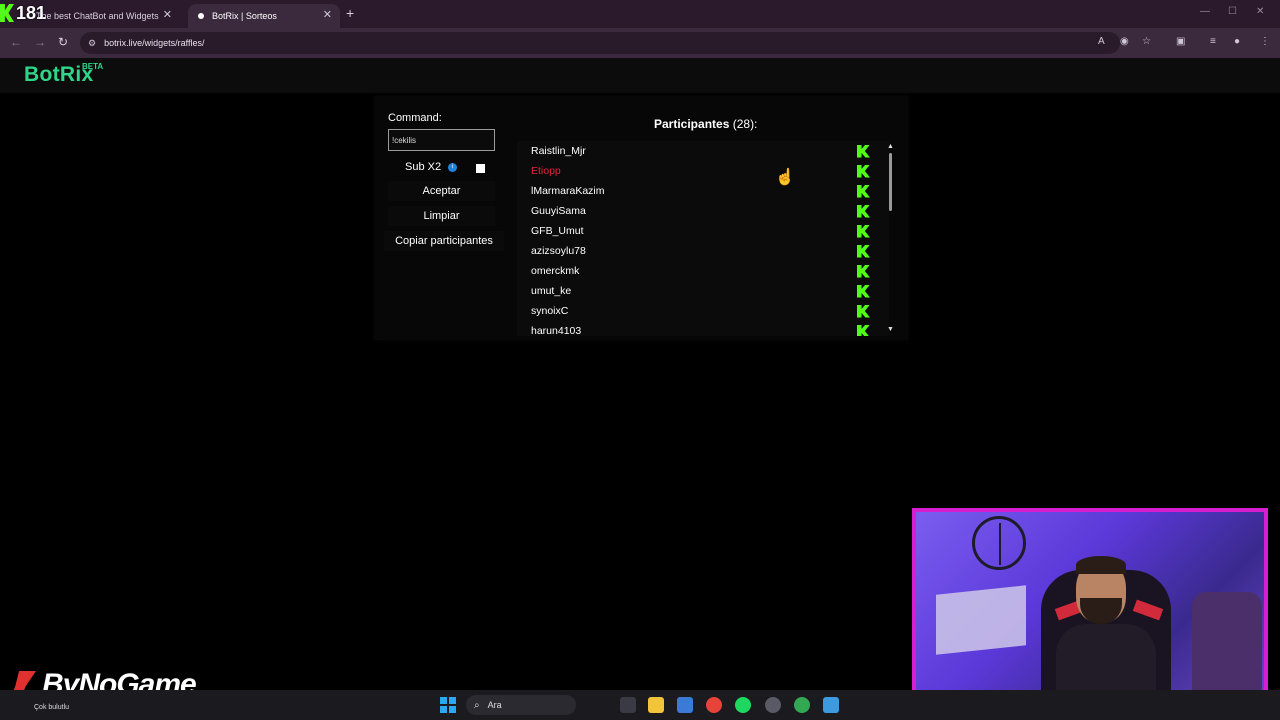 Image resolution: width=1280 pixels, height=720 pixels. What do you see at coordinates (802, 705) in the screenshot?
I see `xbox-icon` at bounding box center [802, 705].